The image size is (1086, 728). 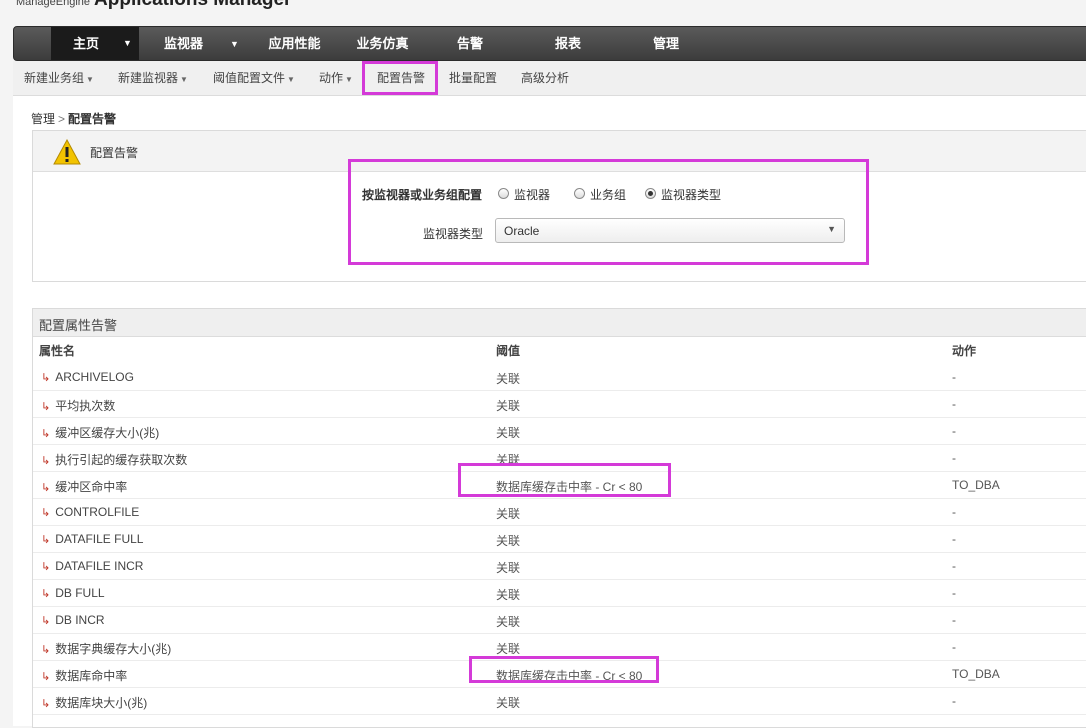 What do you see at coordinates (579, 193) in the screenshot?
I see `radio-business-group` at bounding box center [579, 193].